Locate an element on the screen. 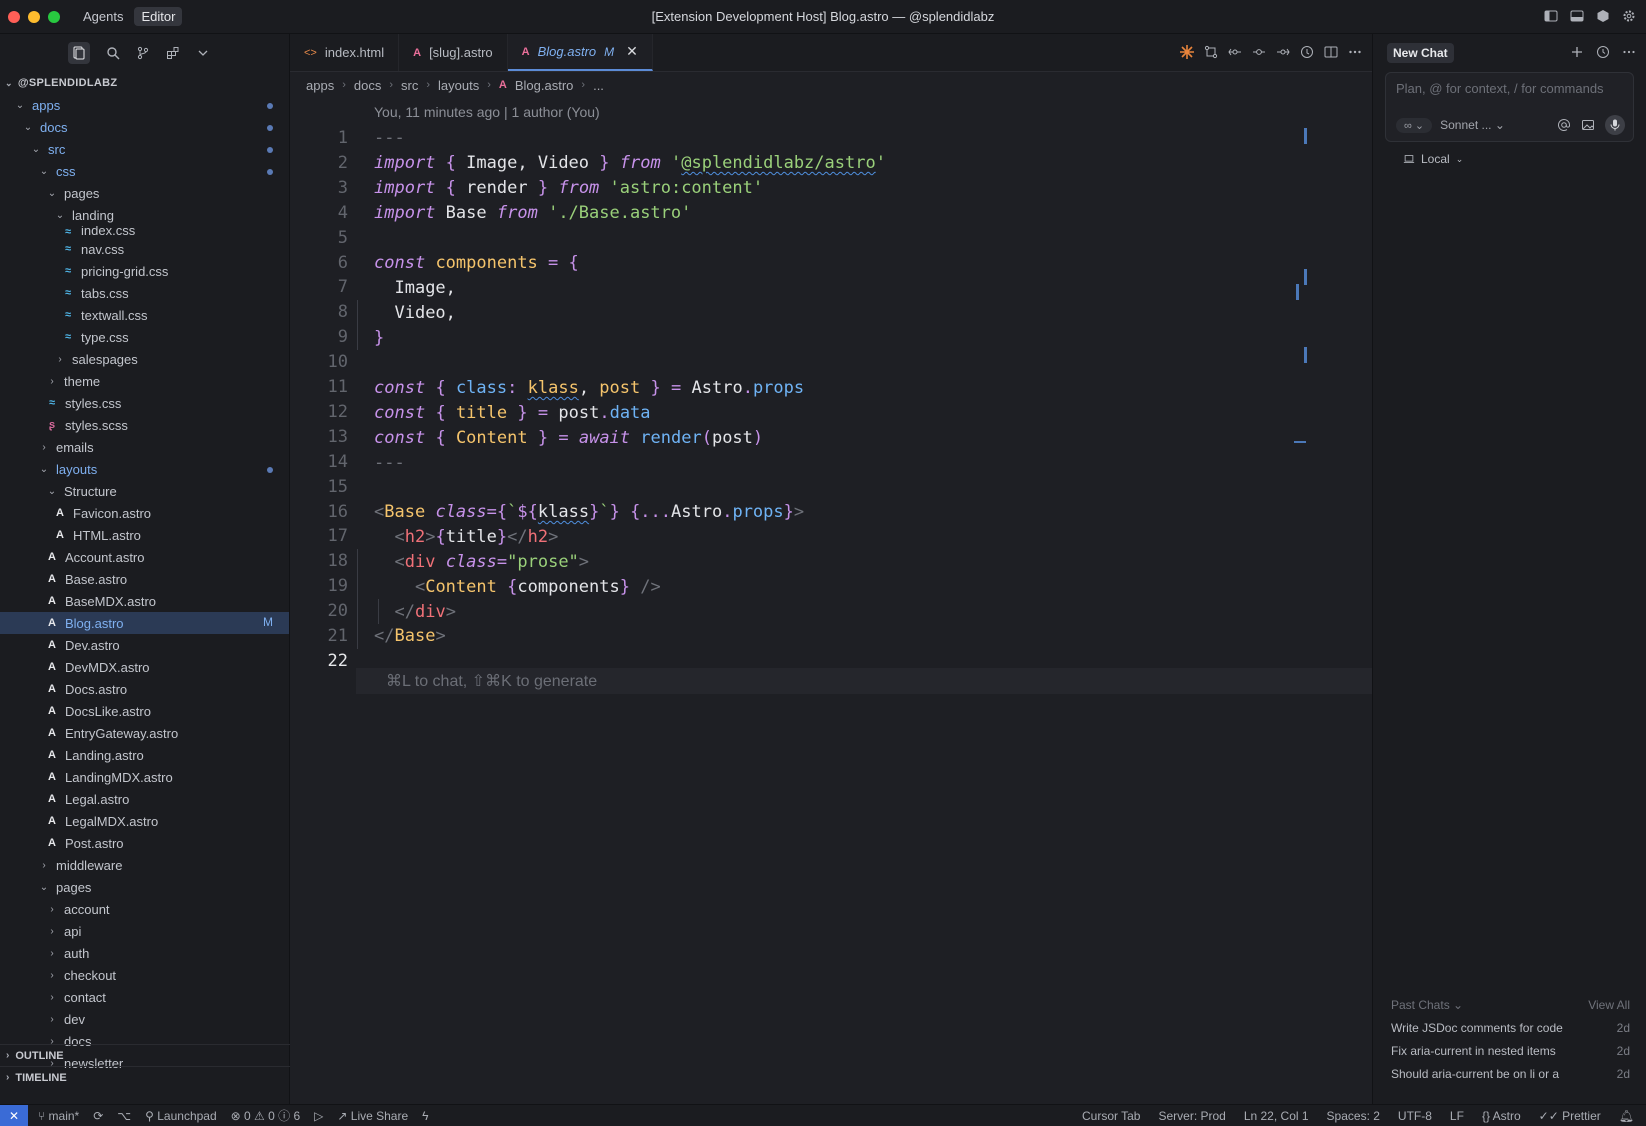 This screenshot has width=1646, height=1126. toggle-sidebar-icon is located at coordinates (1551, 16).